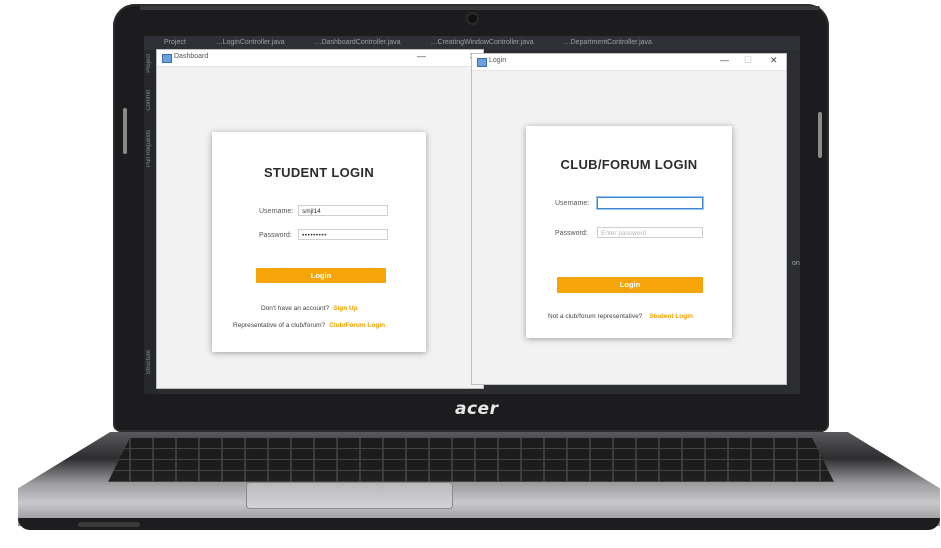 The width and height of the screenshot is (941, 548). I want to click on window-title: Login, so click(498, 60).